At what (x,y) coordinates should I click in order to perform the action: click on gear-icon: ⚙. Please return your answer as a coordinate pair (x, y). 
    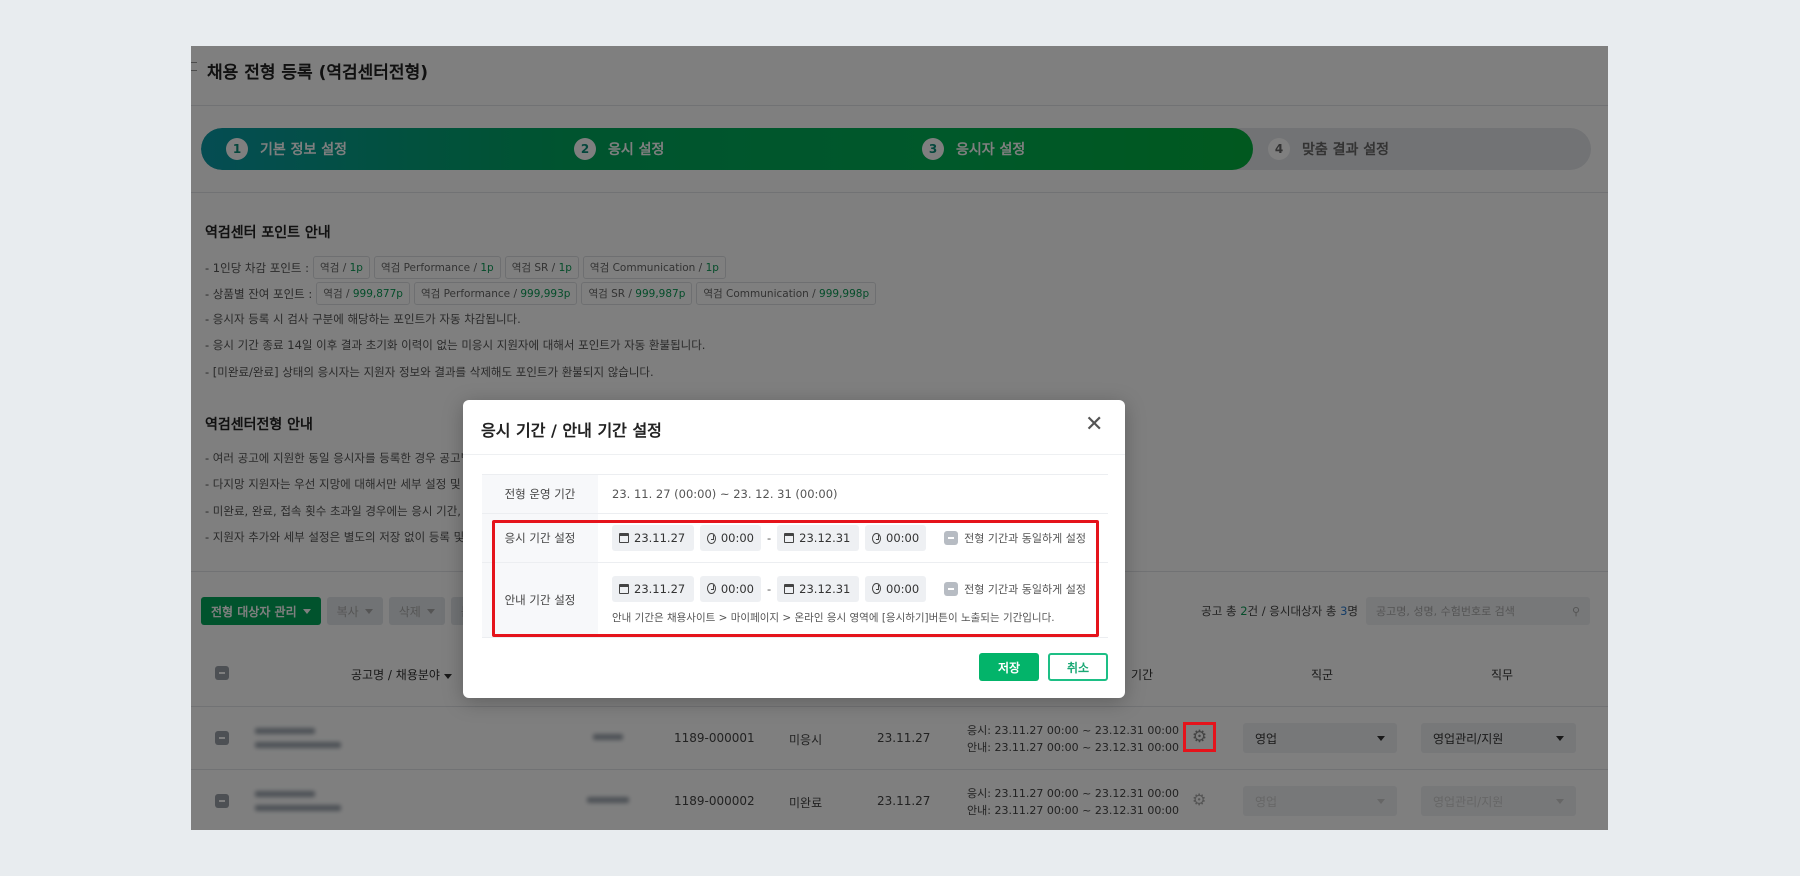
    Looking at the image, I should click on (1199, 737).